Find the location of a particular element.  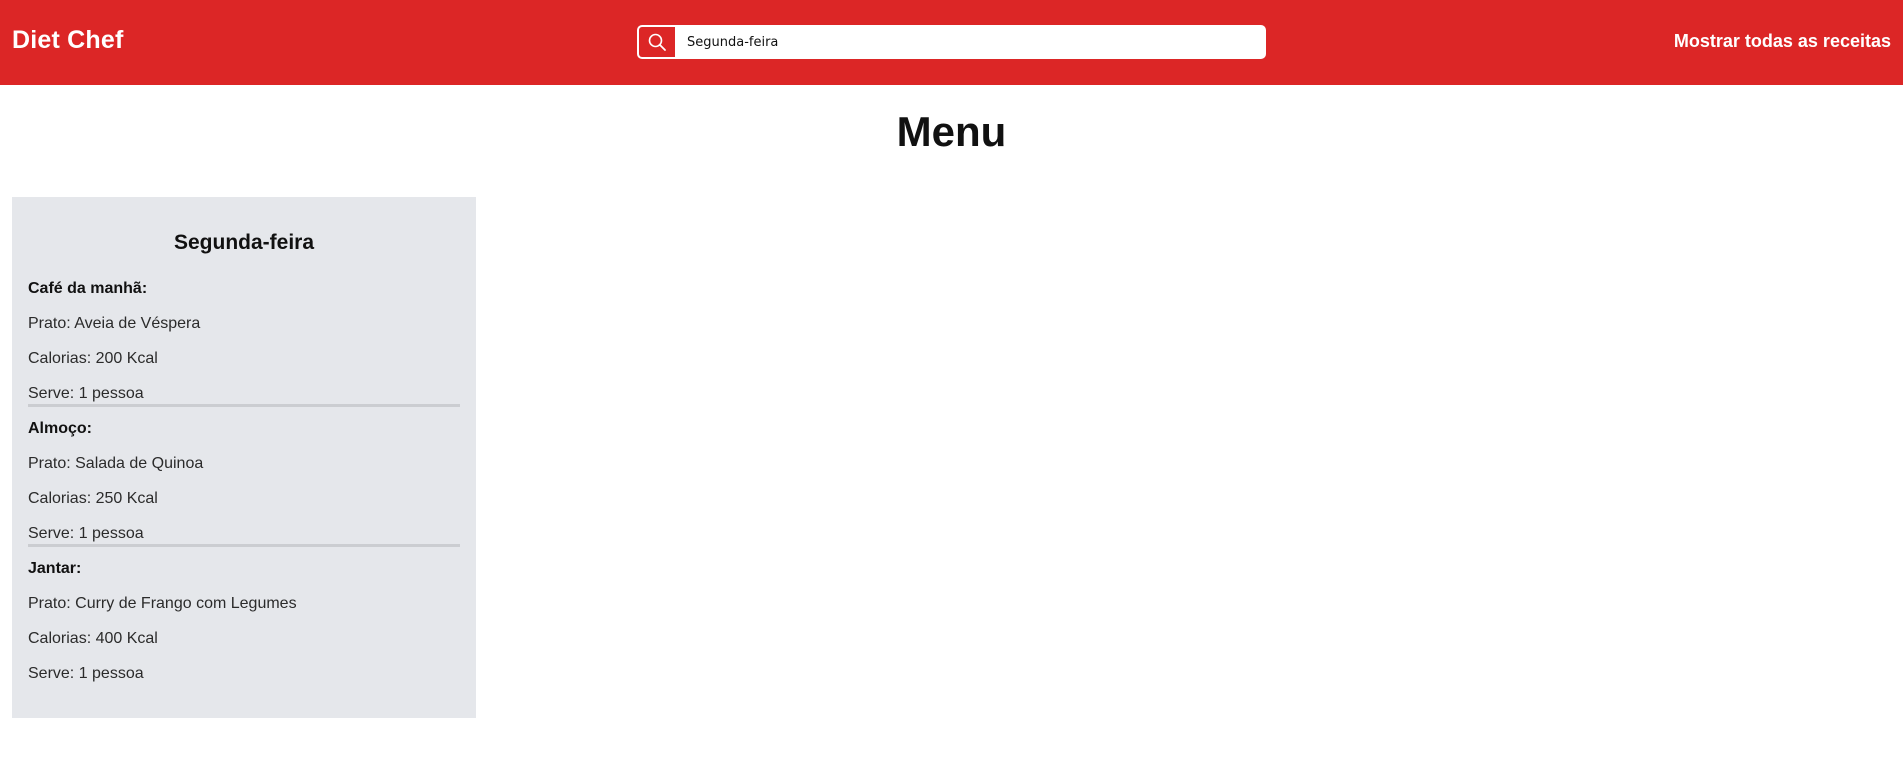

search-input is located at coordinates (966, 42).